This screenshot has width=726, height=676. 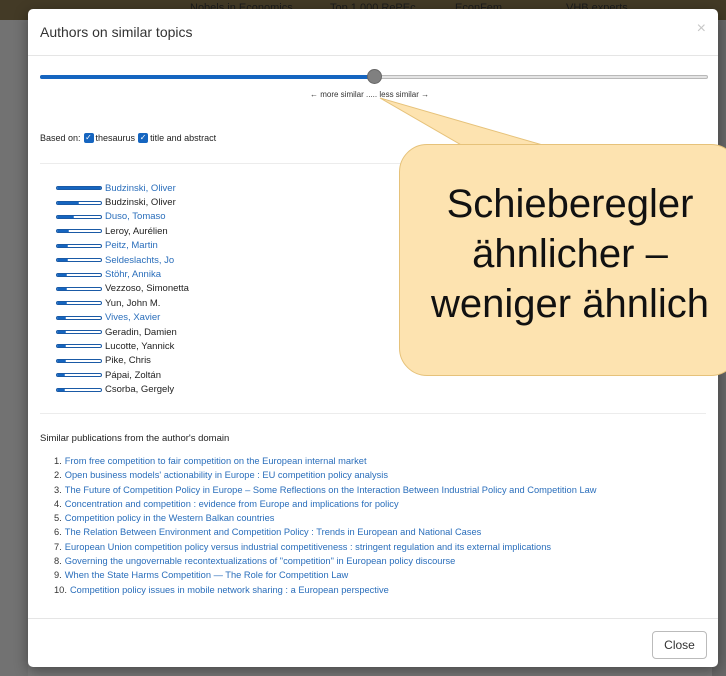 I want to click on author-name: Peitz, Martin, so click(x=131, y=245).